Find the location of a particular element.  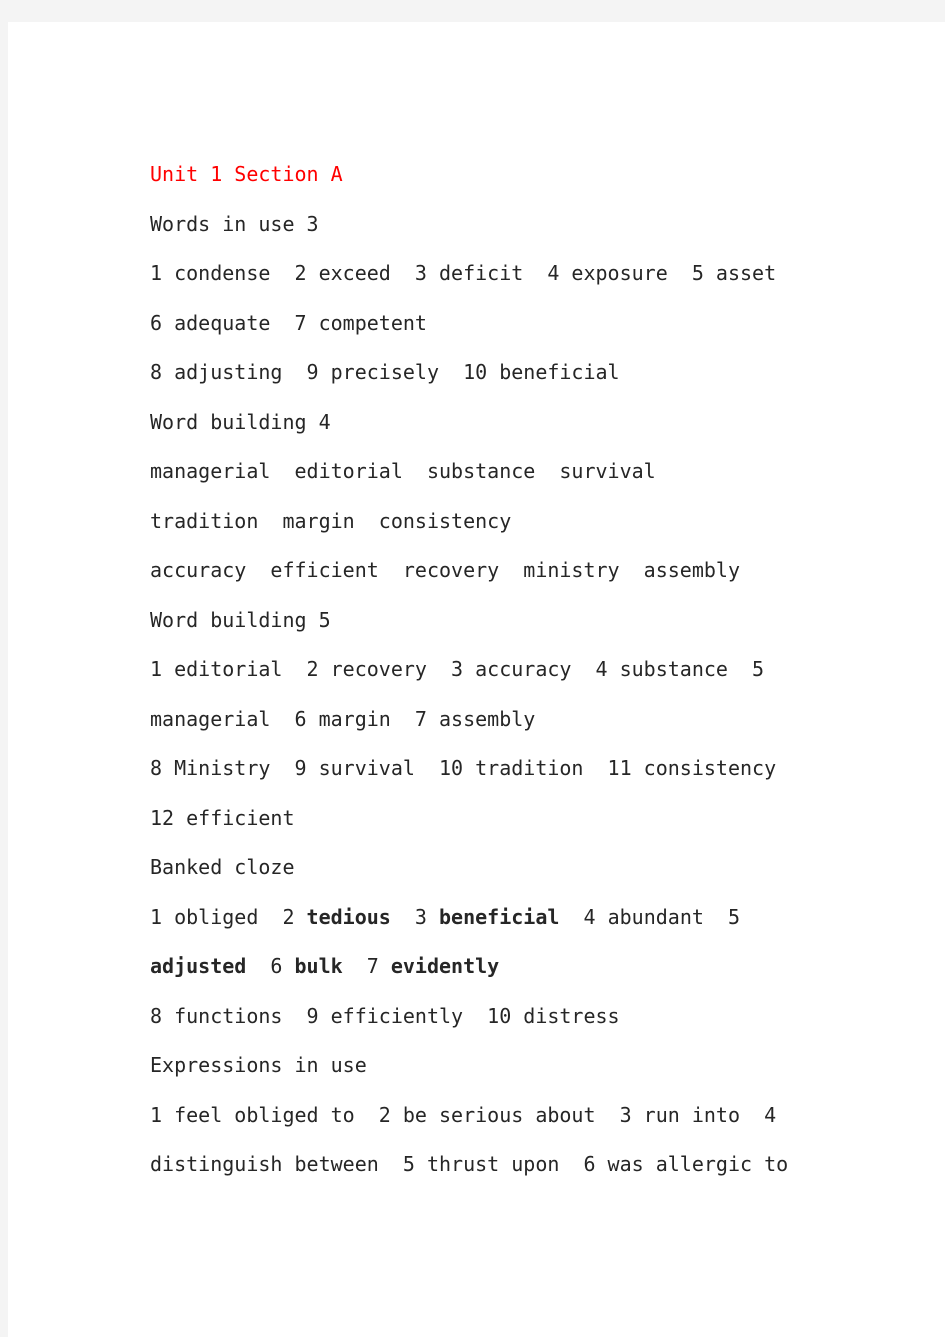

word-building-4-row-1: managerial editorial substance survival is located at coordinates (486, 472).